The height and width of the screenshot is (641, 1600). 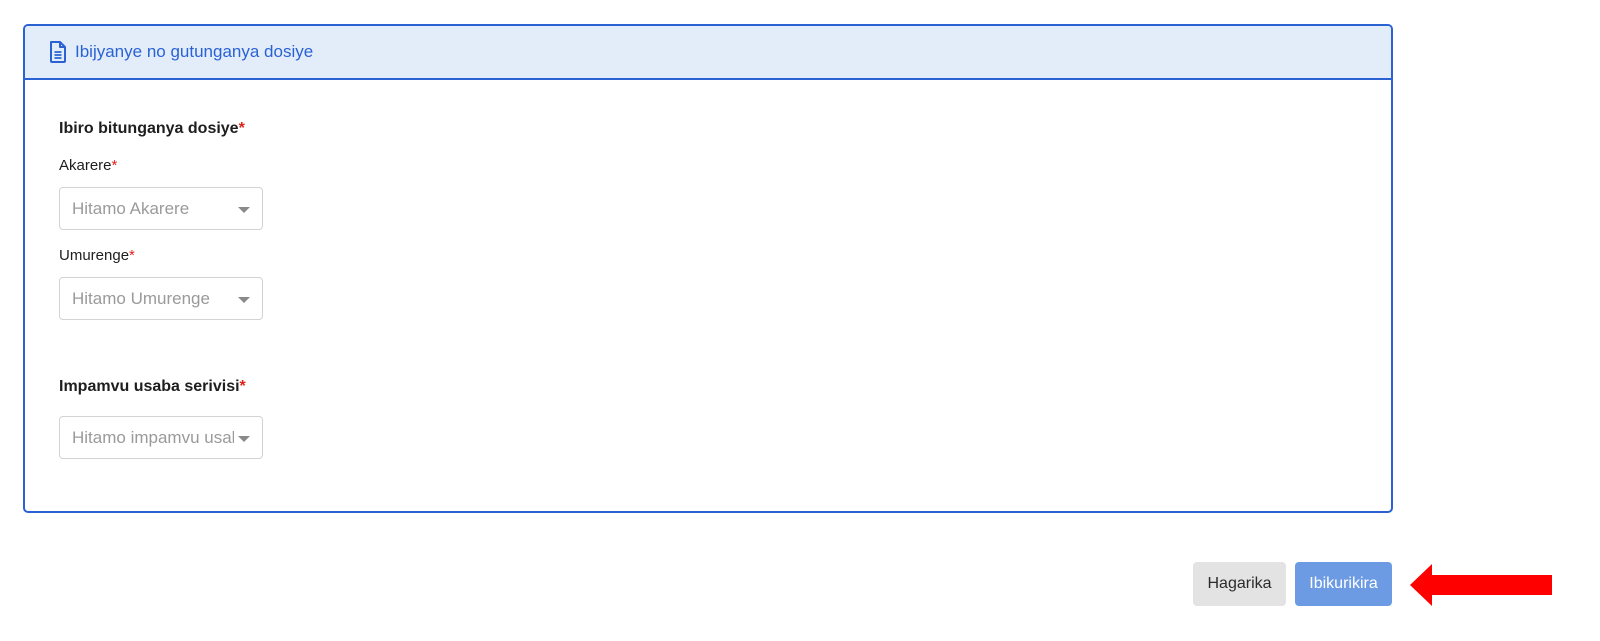 I want to click on reason-section-label: Impamvu usaba serivisi*, so click(x=152, y=387).